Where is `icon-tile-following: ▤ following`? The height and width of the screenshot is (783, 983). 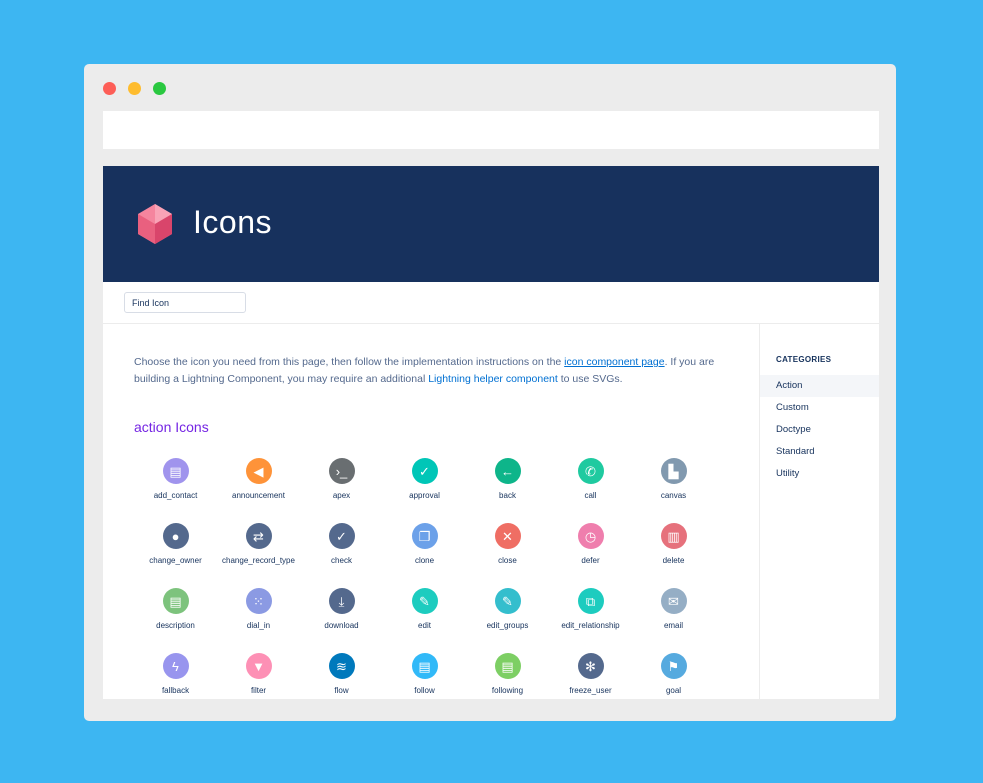 icon-tile-following: ▤ following is located at coordinates (507, 676).